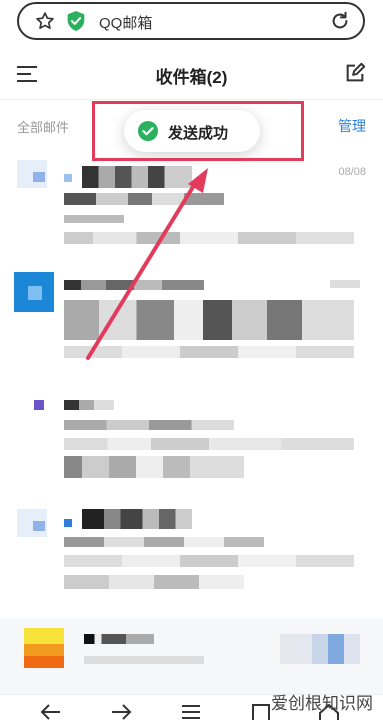 This screenshot has width=383, height=720. I want to click on annotation-arrow-icon, so click(147, 264).